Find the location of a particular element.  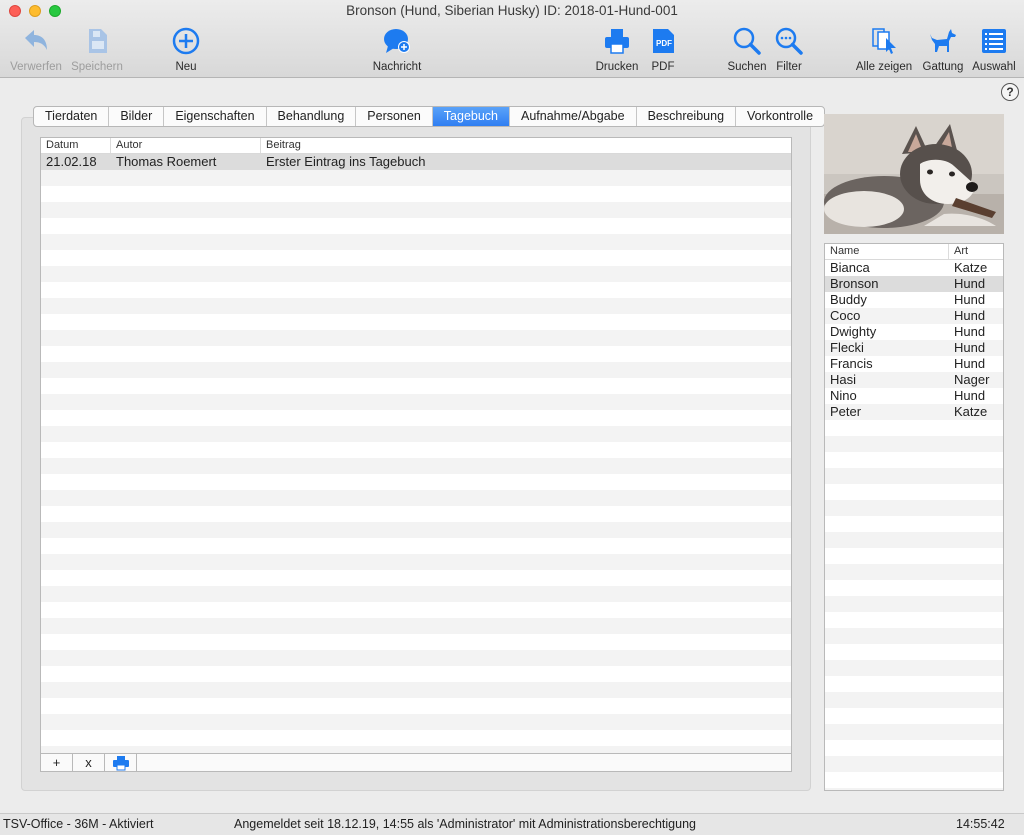

cell-name: Nino is located at coordinates (843, 395).